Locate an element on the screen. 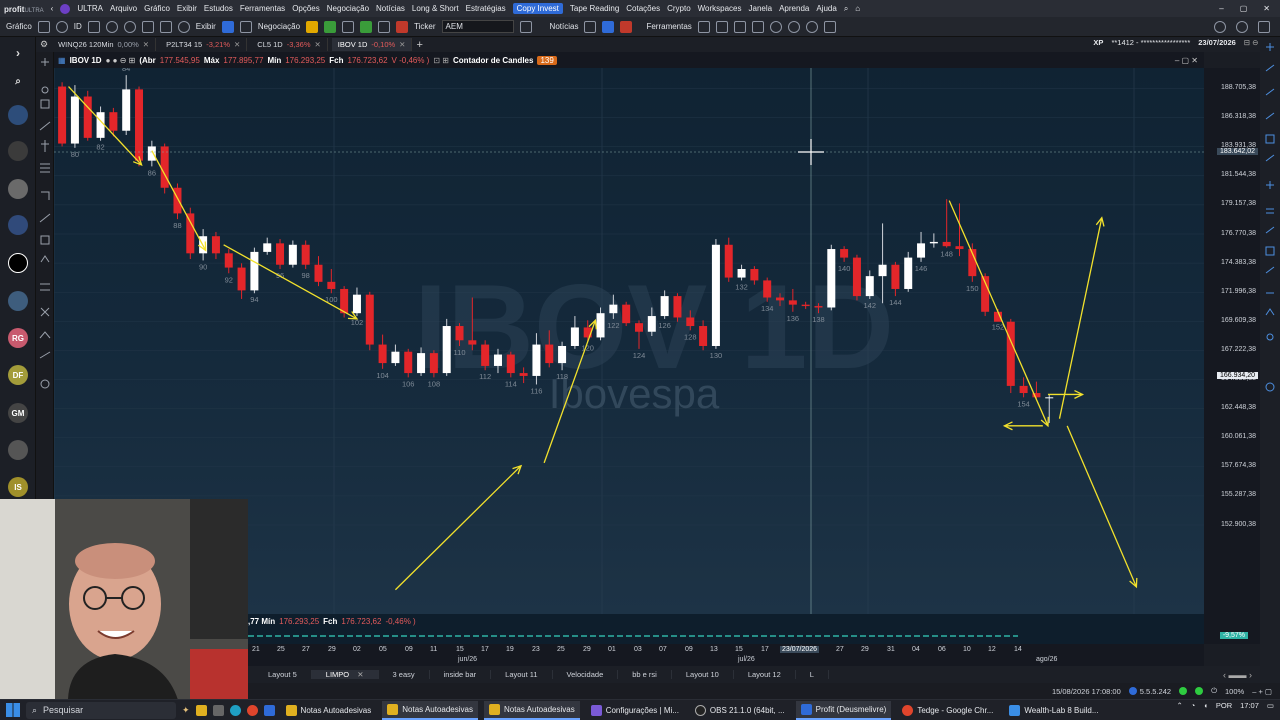 This screenshot has width=1280, height=720. menu-item: Tape Reading is located at coordinates (594, 8).